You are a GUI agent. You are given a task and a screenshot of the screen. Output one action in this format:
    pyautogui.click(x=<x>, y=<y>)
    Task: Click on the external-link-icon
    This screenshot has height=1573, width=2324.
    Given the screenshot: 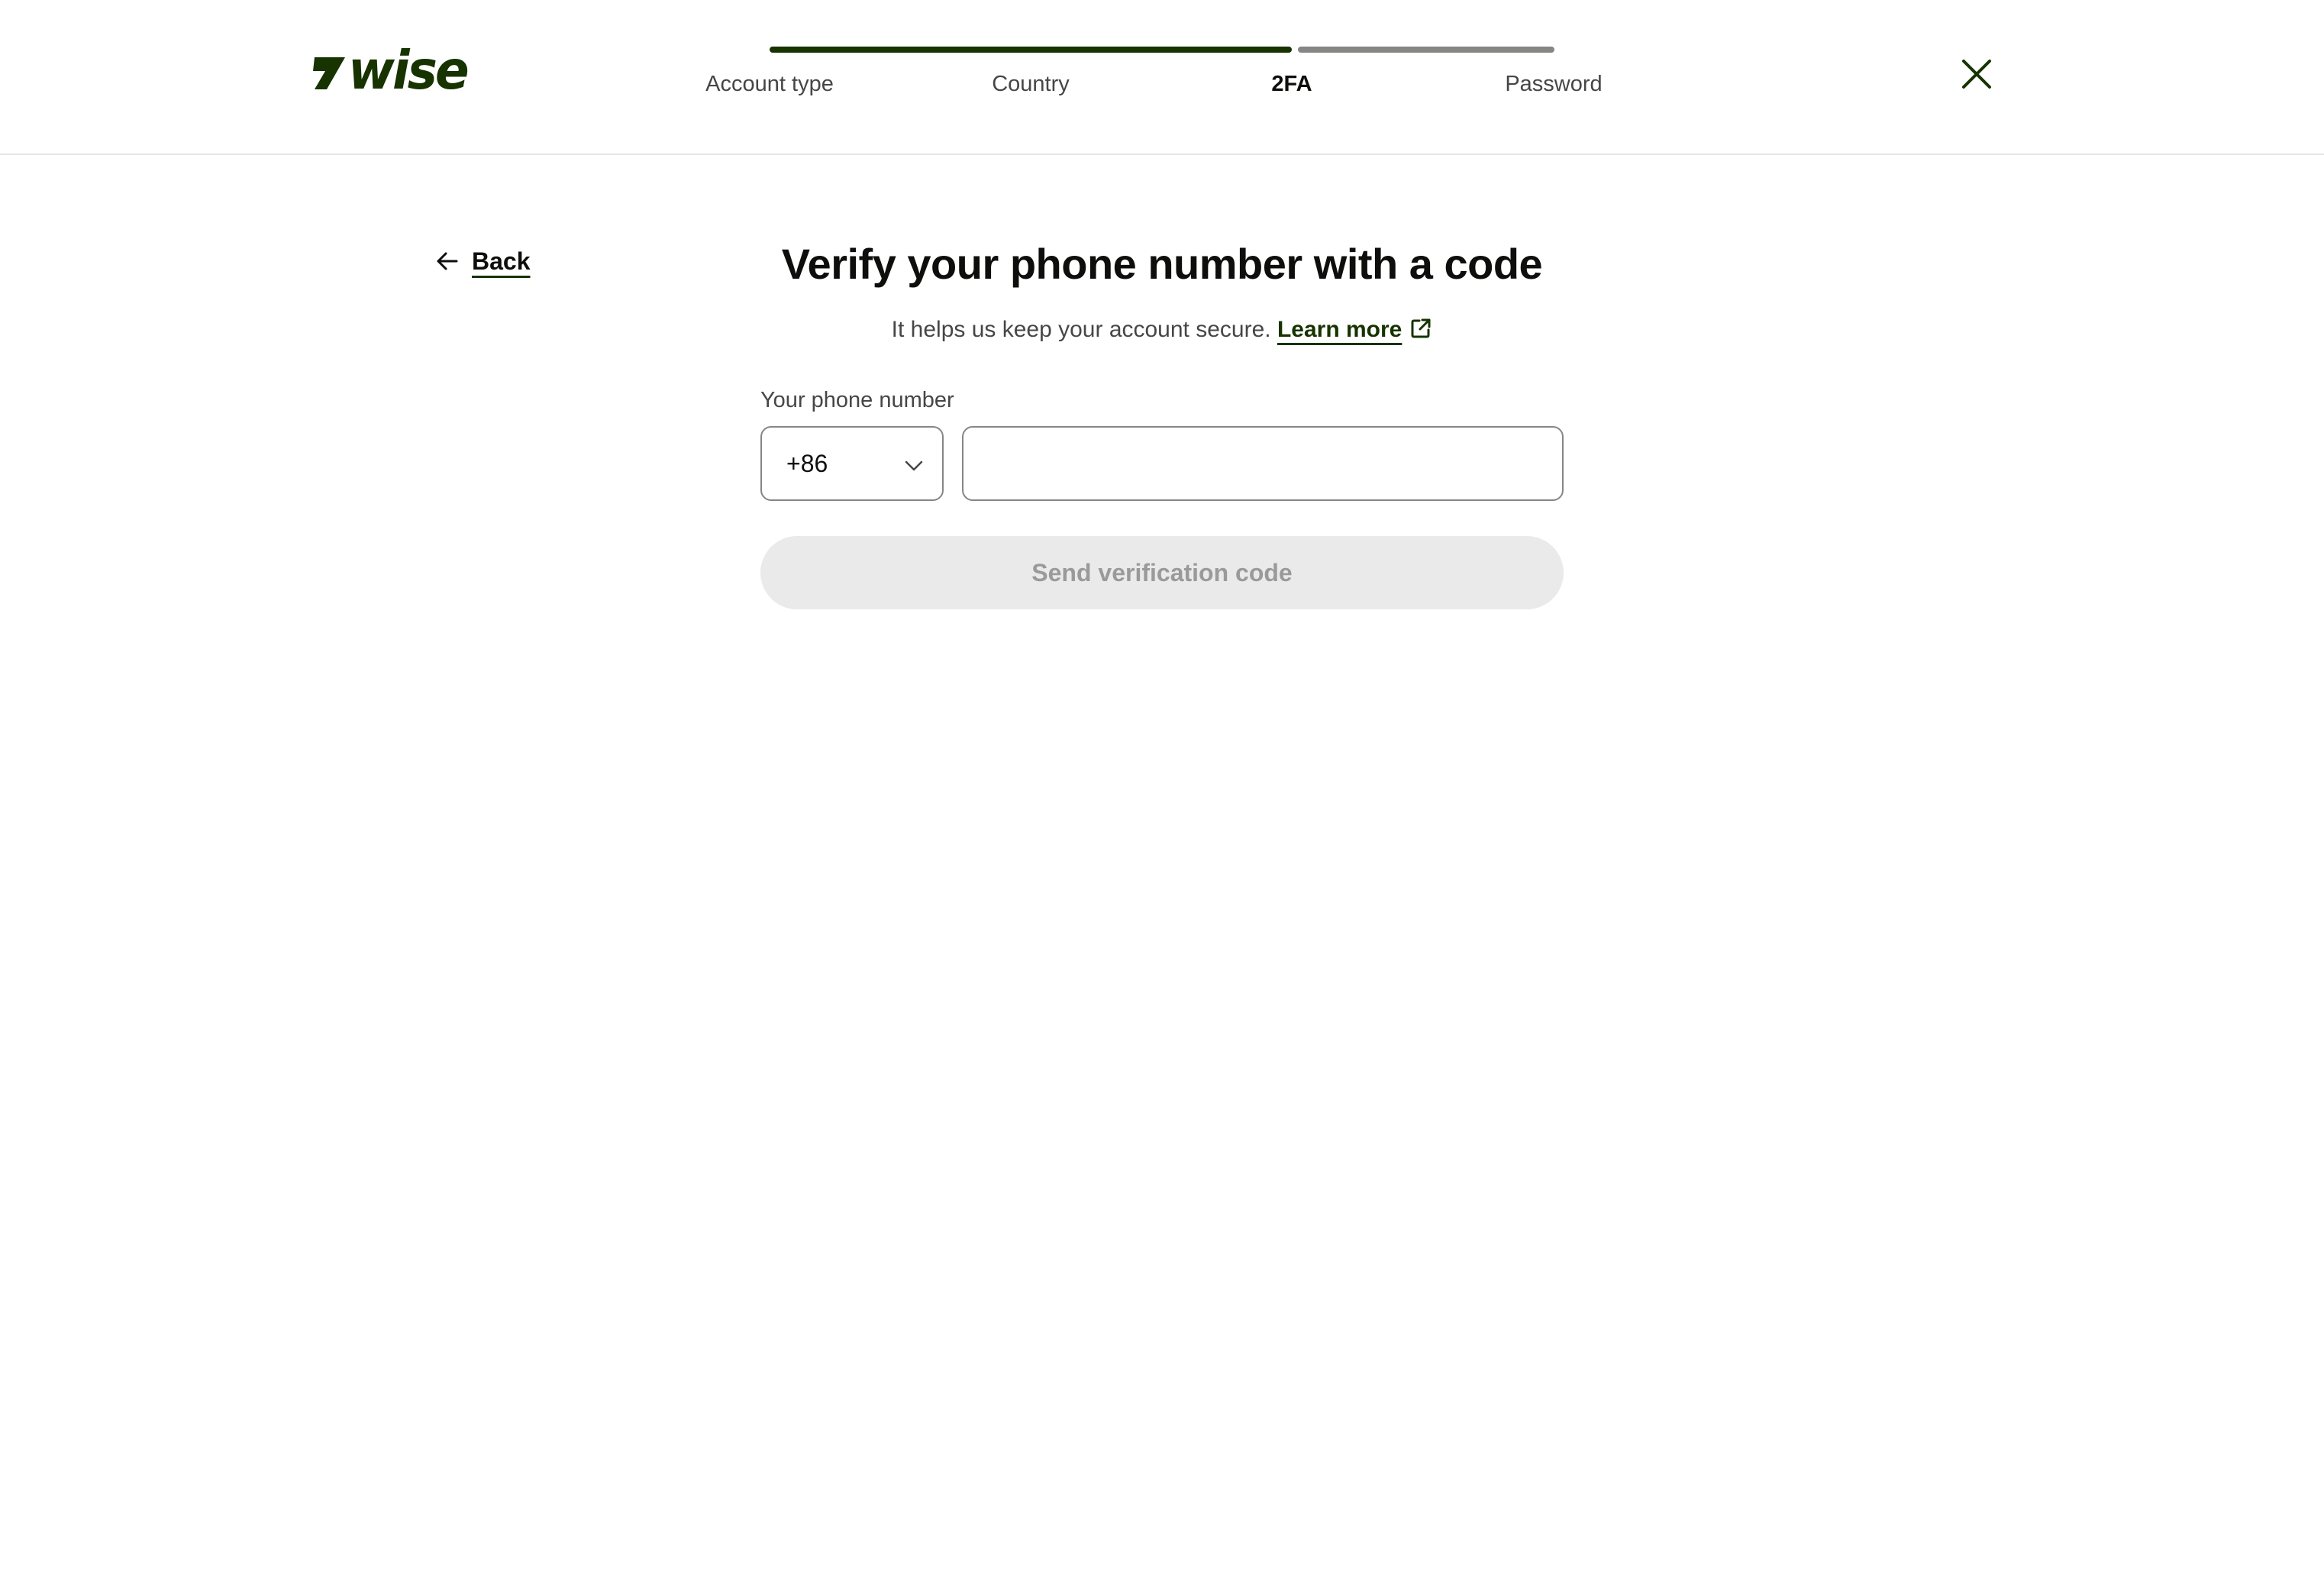 What is the action you would take?
    pyautogui.click(x=1420, y=328)
    